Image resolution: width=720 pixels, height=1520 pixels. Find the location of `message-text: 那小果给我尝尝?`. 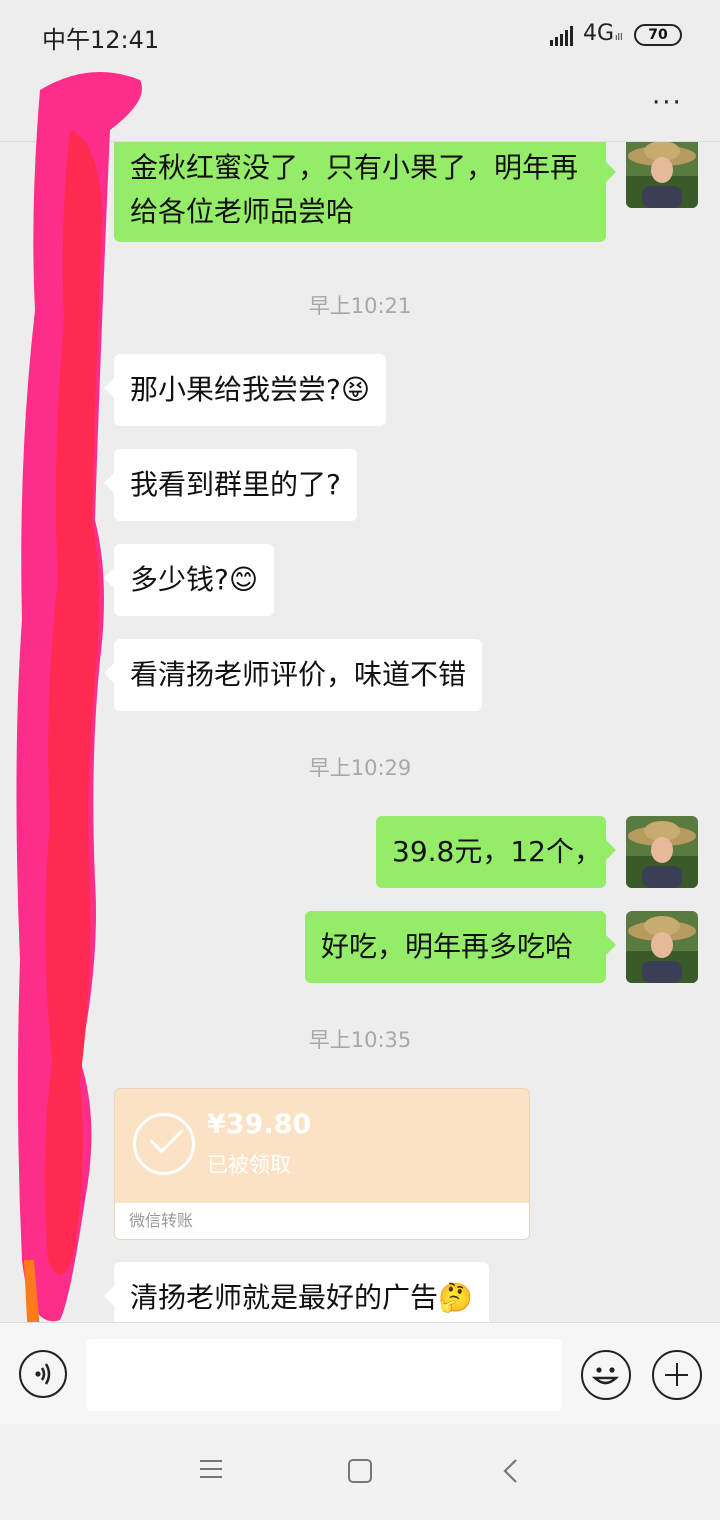

message-text: 那小果给我尝尝? is located at coordinates (235, 389).